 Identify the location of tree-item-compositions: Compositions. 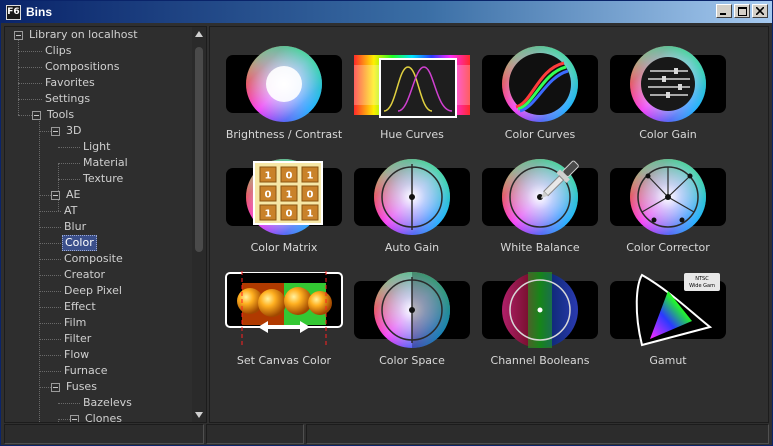
(82, 67).